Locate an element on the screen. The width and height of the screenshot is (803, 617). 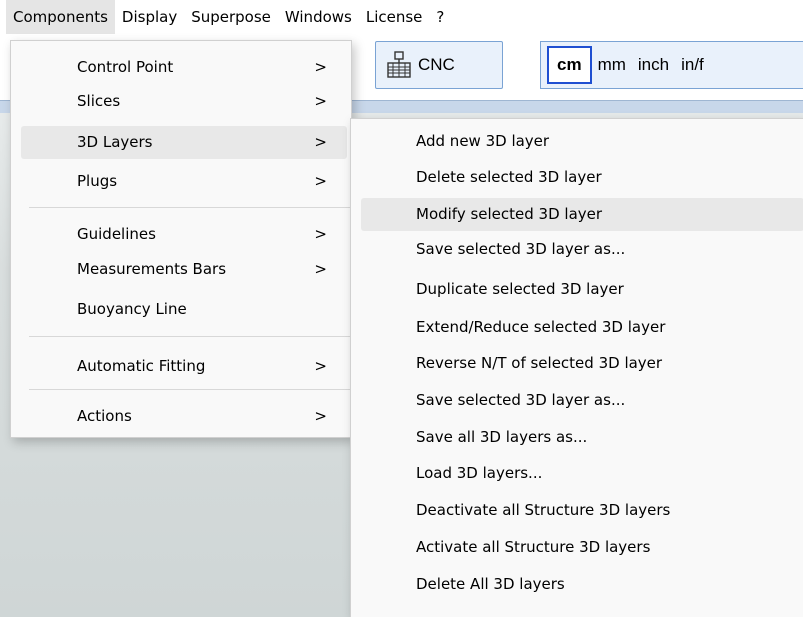
menu-item-slices: Slices > is located at coordinates (184, 101).